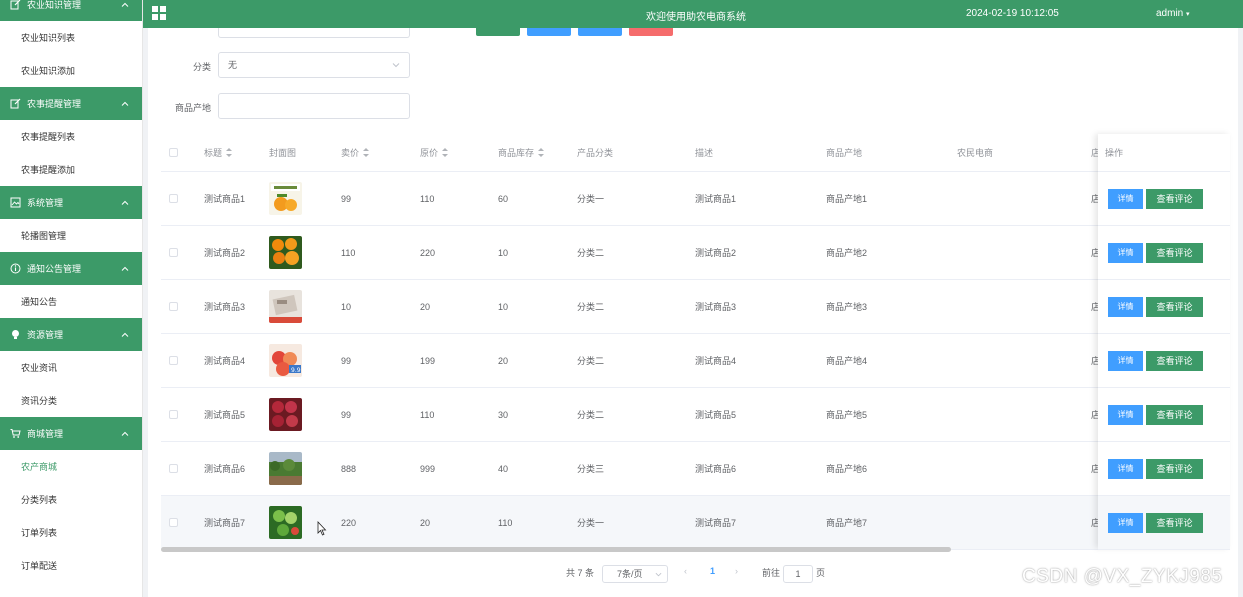  I want to click on sidebar-menu-item: 农产商城, so click(71, 466).